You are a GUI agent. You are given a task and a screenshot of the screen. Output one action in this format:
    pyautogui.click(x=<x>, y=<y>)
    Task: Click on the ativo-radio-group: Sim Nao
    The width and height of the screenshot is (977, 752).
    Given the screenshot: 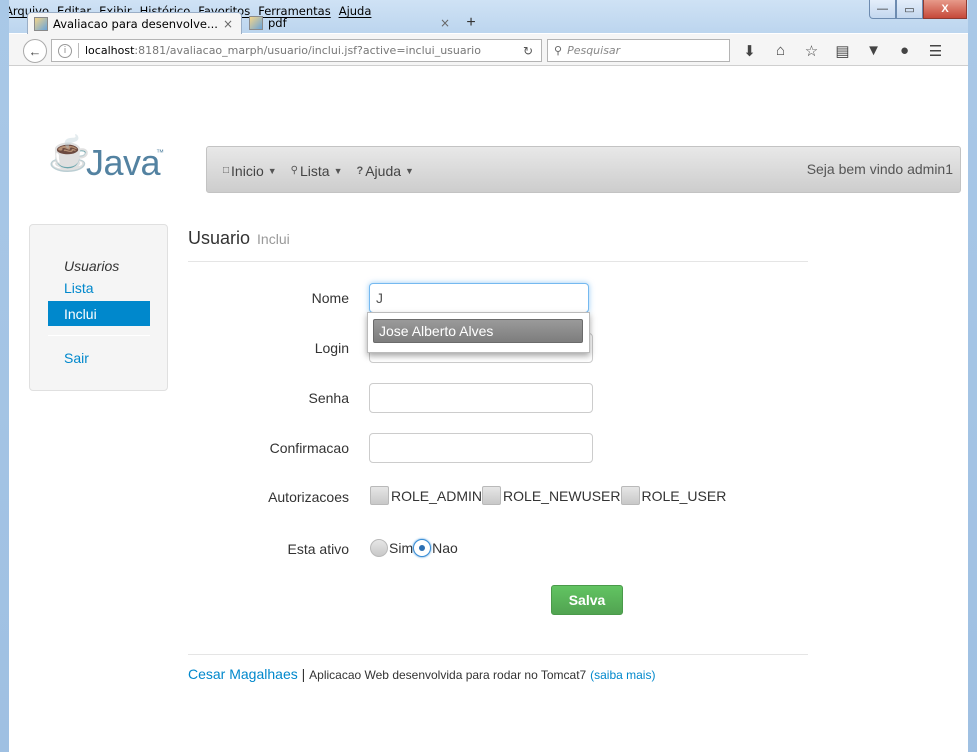 What is the action you would take?
    pyautogui.click(x=414, y=548)
    